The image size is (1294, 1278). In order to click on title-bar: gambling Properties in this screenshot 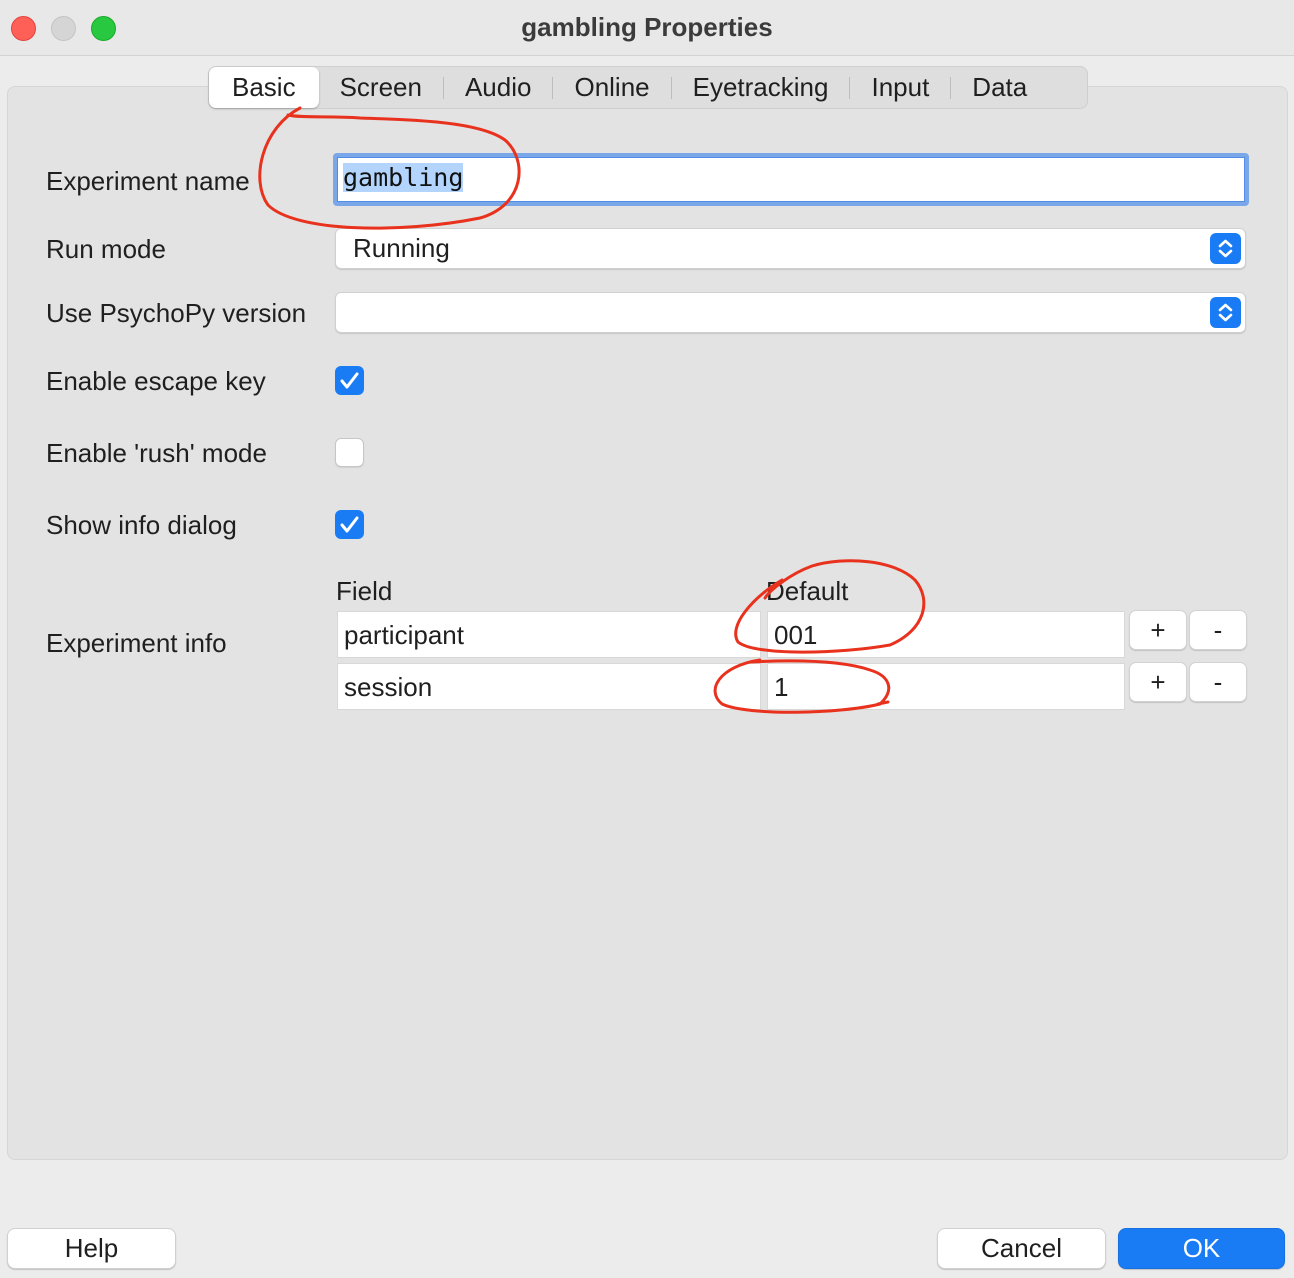, I will do `click(647, 28)`.